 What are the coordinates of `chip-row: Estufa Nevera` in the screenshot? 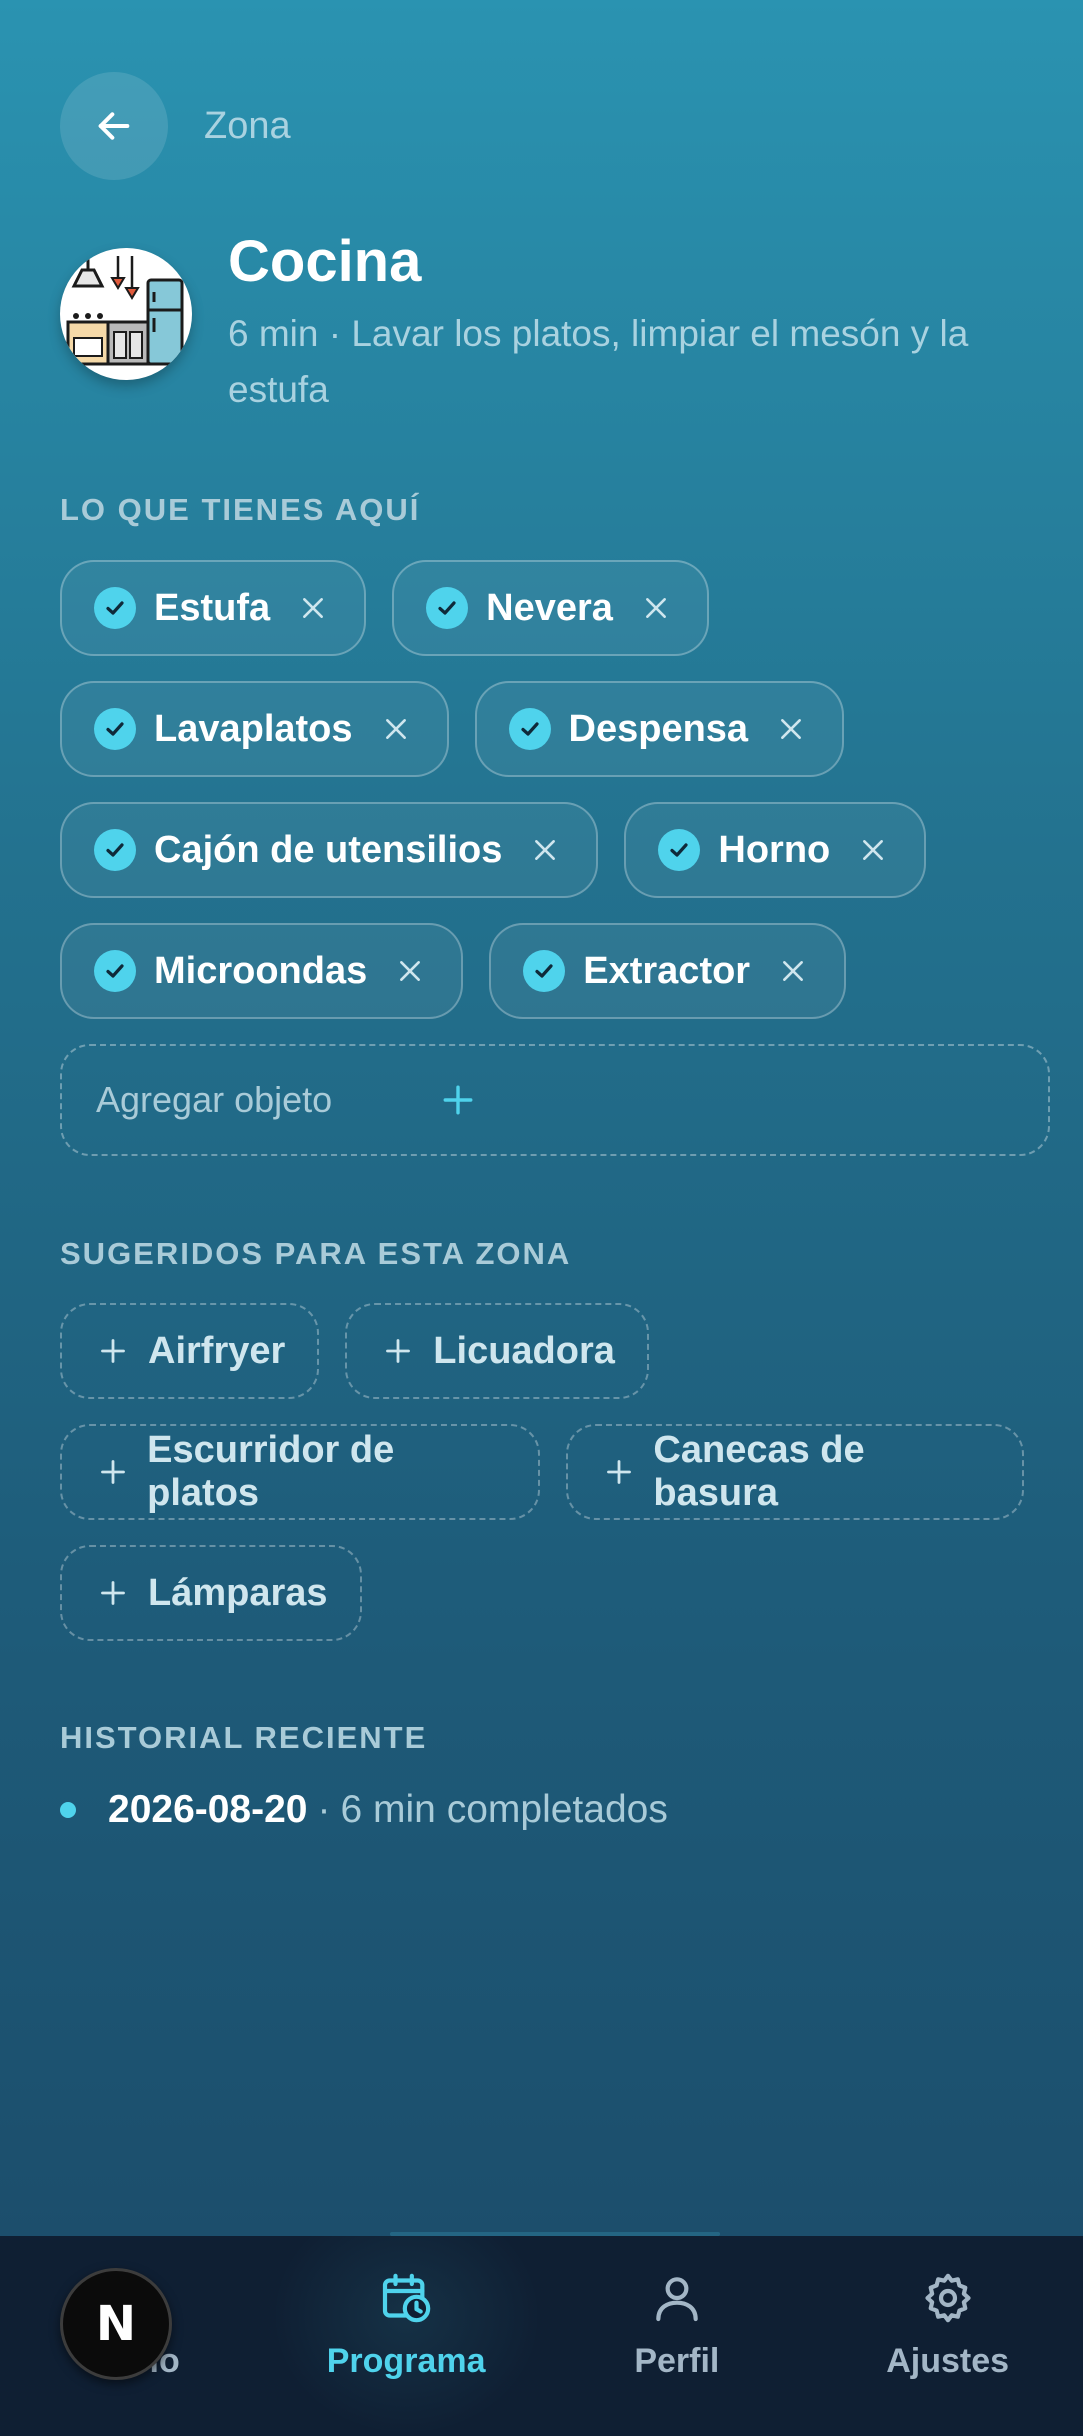 It's located at (555, 608).